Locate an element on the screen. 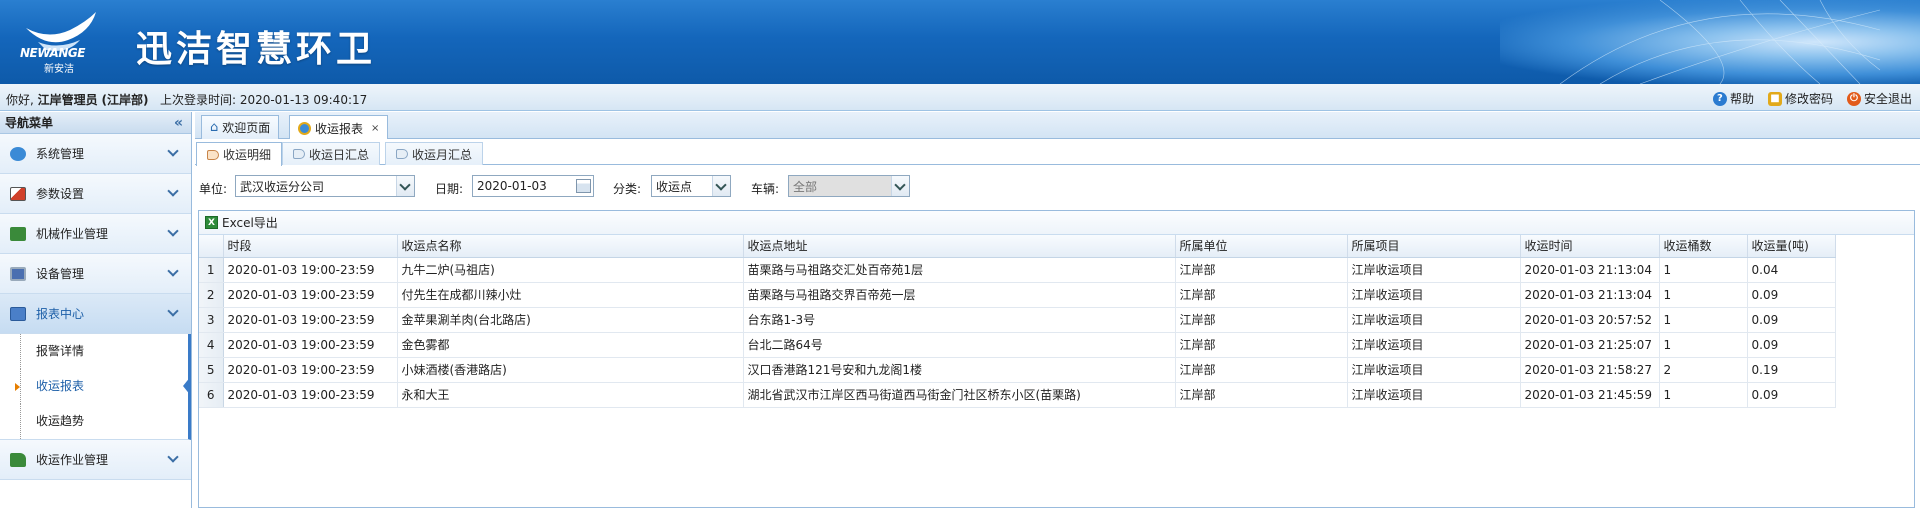  row-number-cell: 5 is located at coordinates (211, 370).